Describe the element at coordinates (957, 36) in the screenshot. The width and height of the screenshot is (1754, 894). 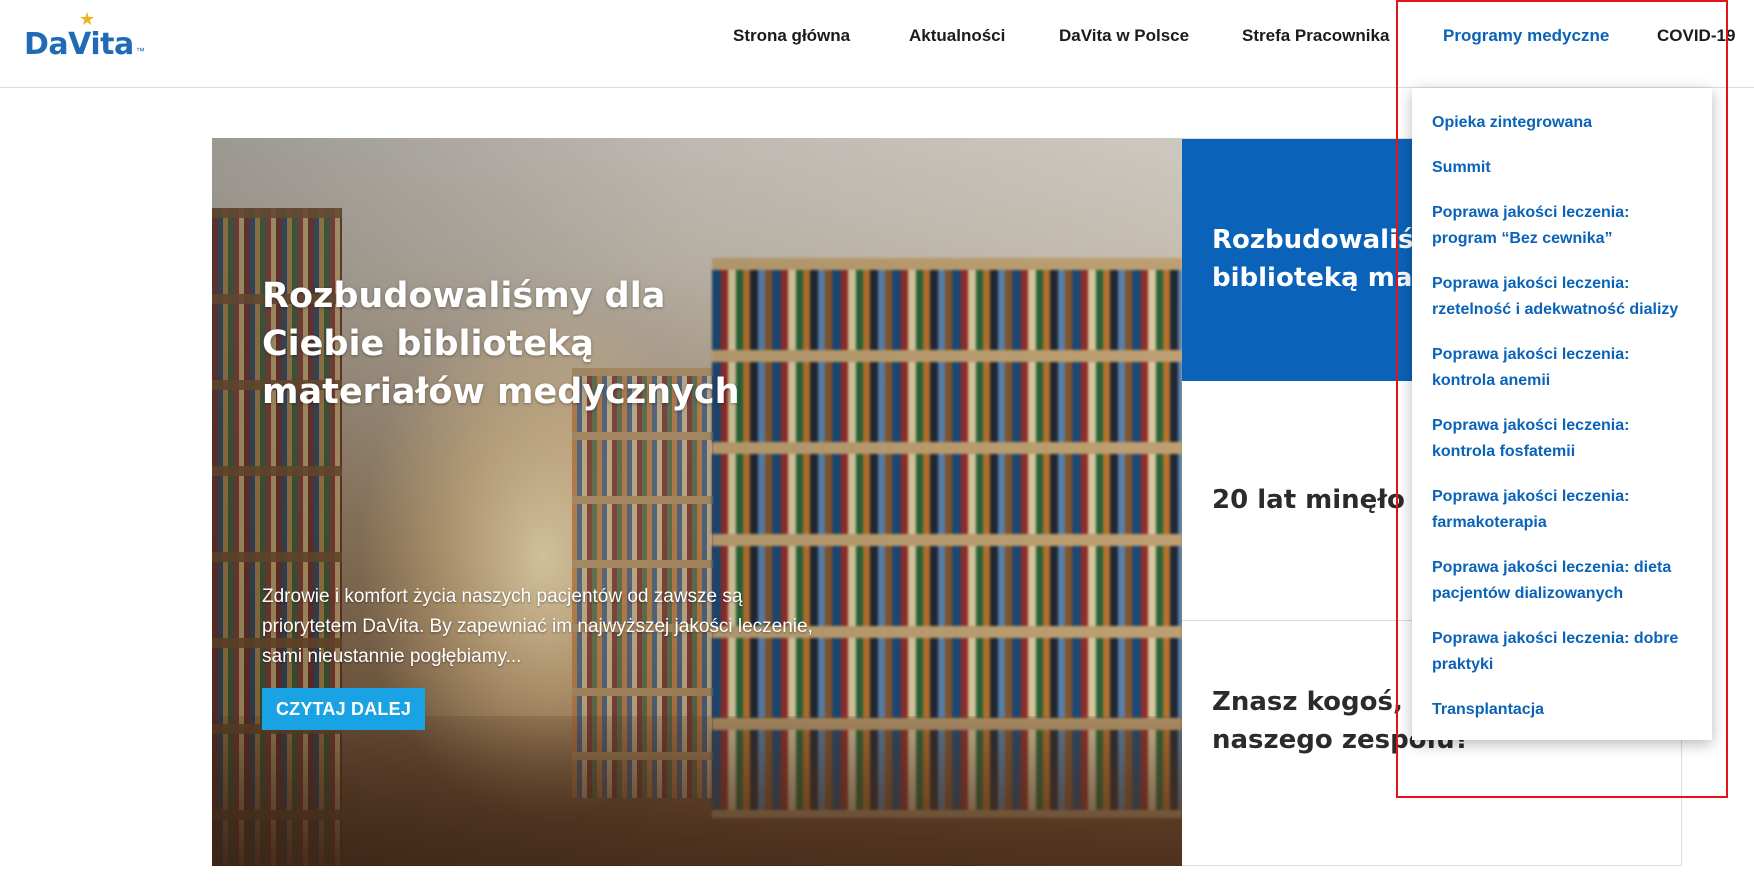
I see `nav-item-news: Aktualności` at that location.